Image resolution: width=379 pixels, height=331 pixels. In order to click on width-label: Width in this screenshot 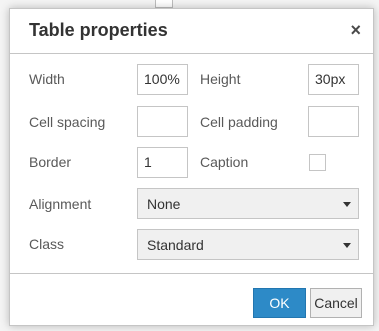, I will do `click(47, 79)`.